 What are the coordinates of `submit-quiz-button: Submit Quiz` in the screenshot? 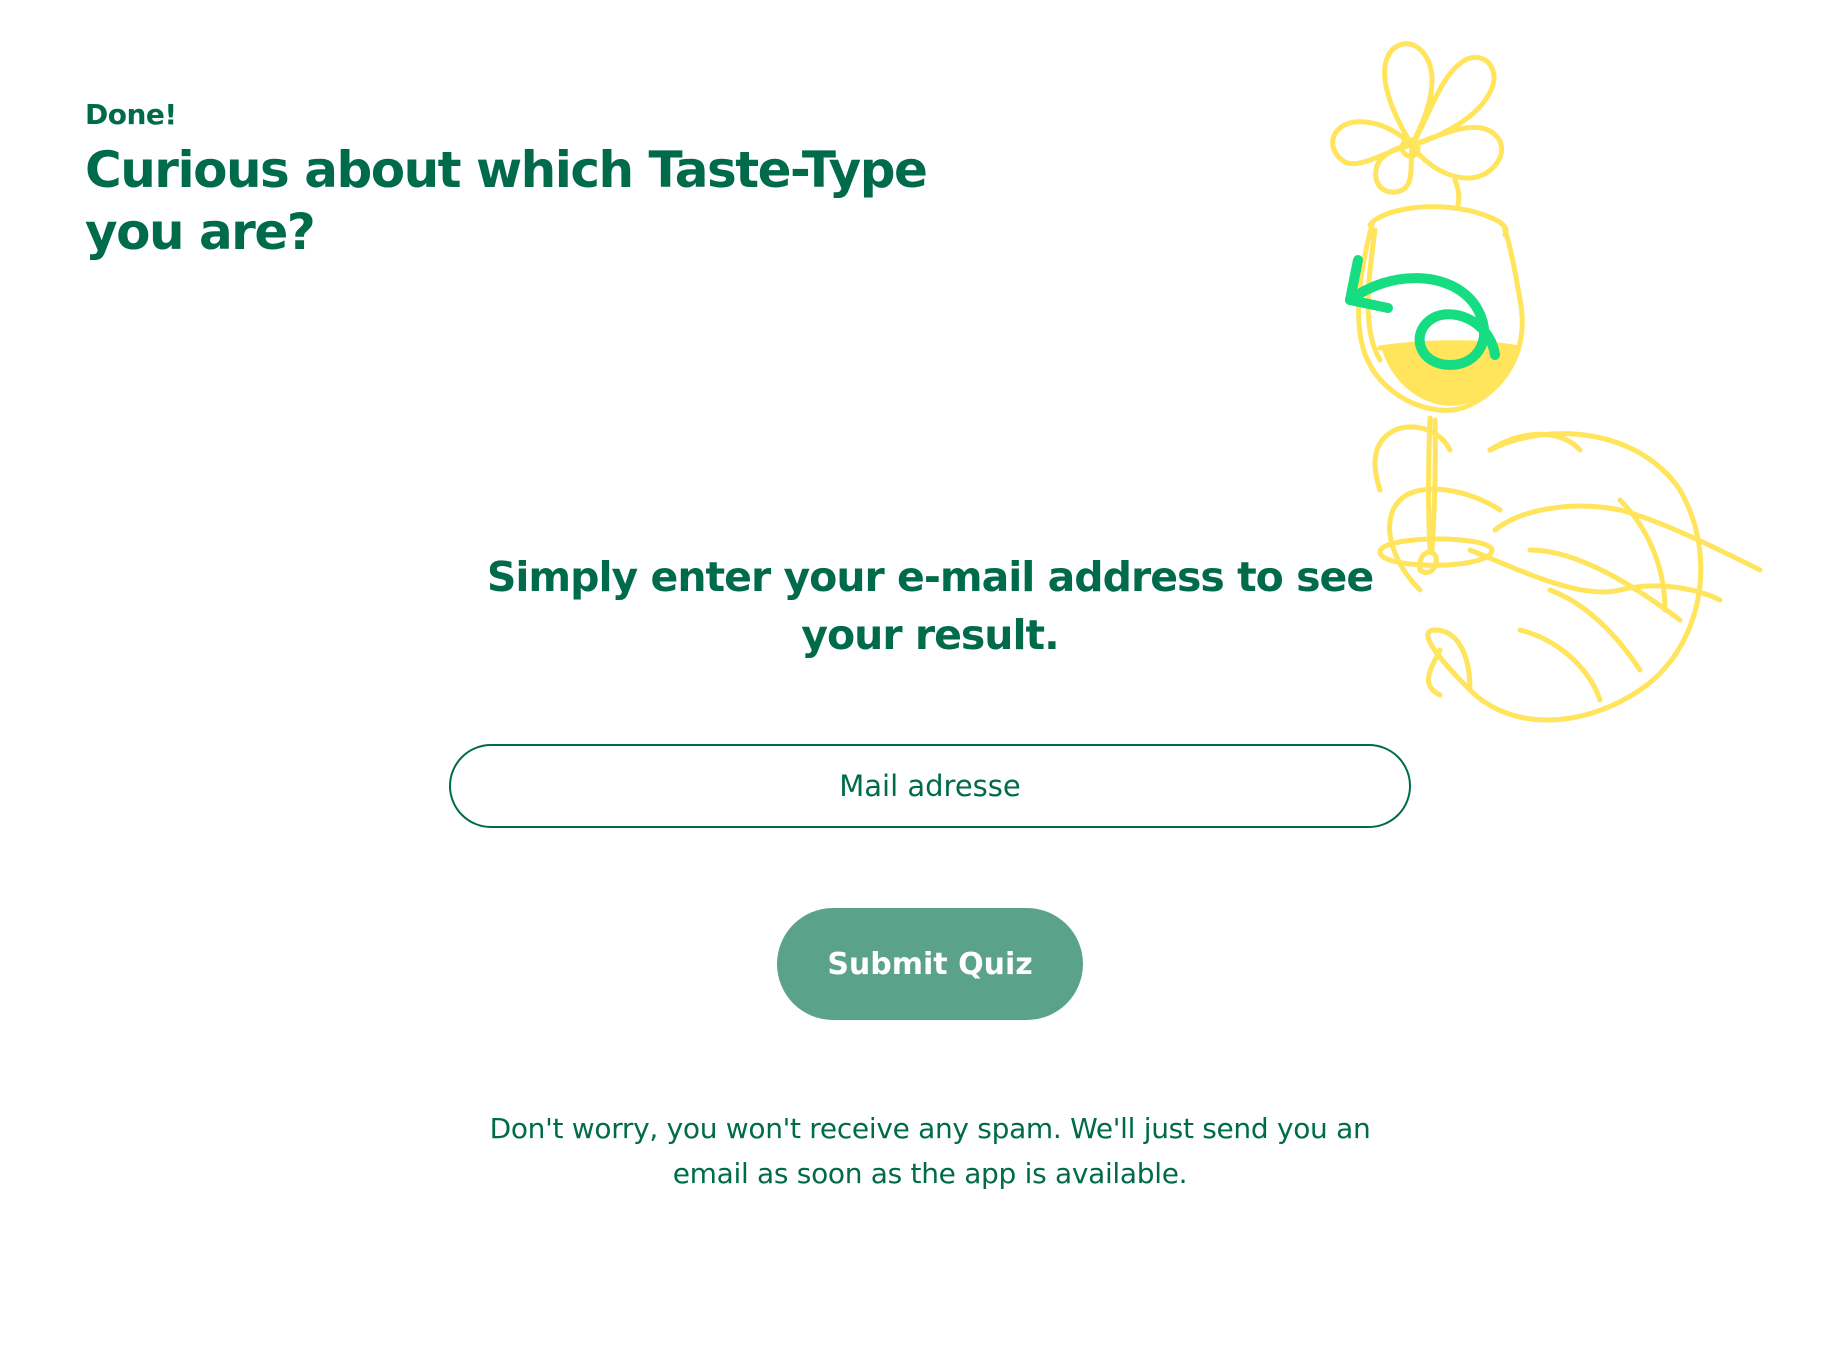 It's located at (930, 964).